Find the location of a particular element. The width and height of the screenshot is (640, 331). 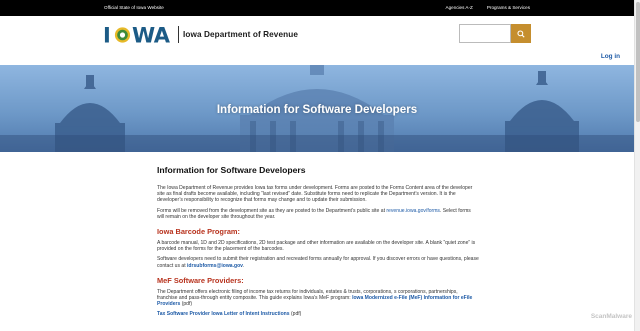

hero-title: Information for Software Developers is located at coordinates (317, 109).